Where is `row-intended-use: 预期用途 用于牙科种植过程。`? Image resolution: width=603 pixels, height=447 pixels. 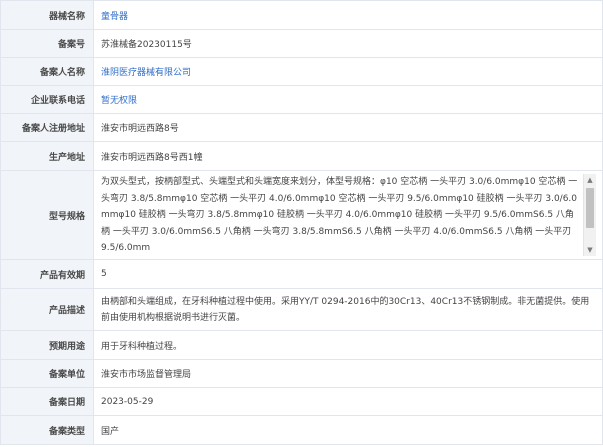 row-intended-use: 预期用途 用于牙科种植过程。 is located at coordinates (301, 345).